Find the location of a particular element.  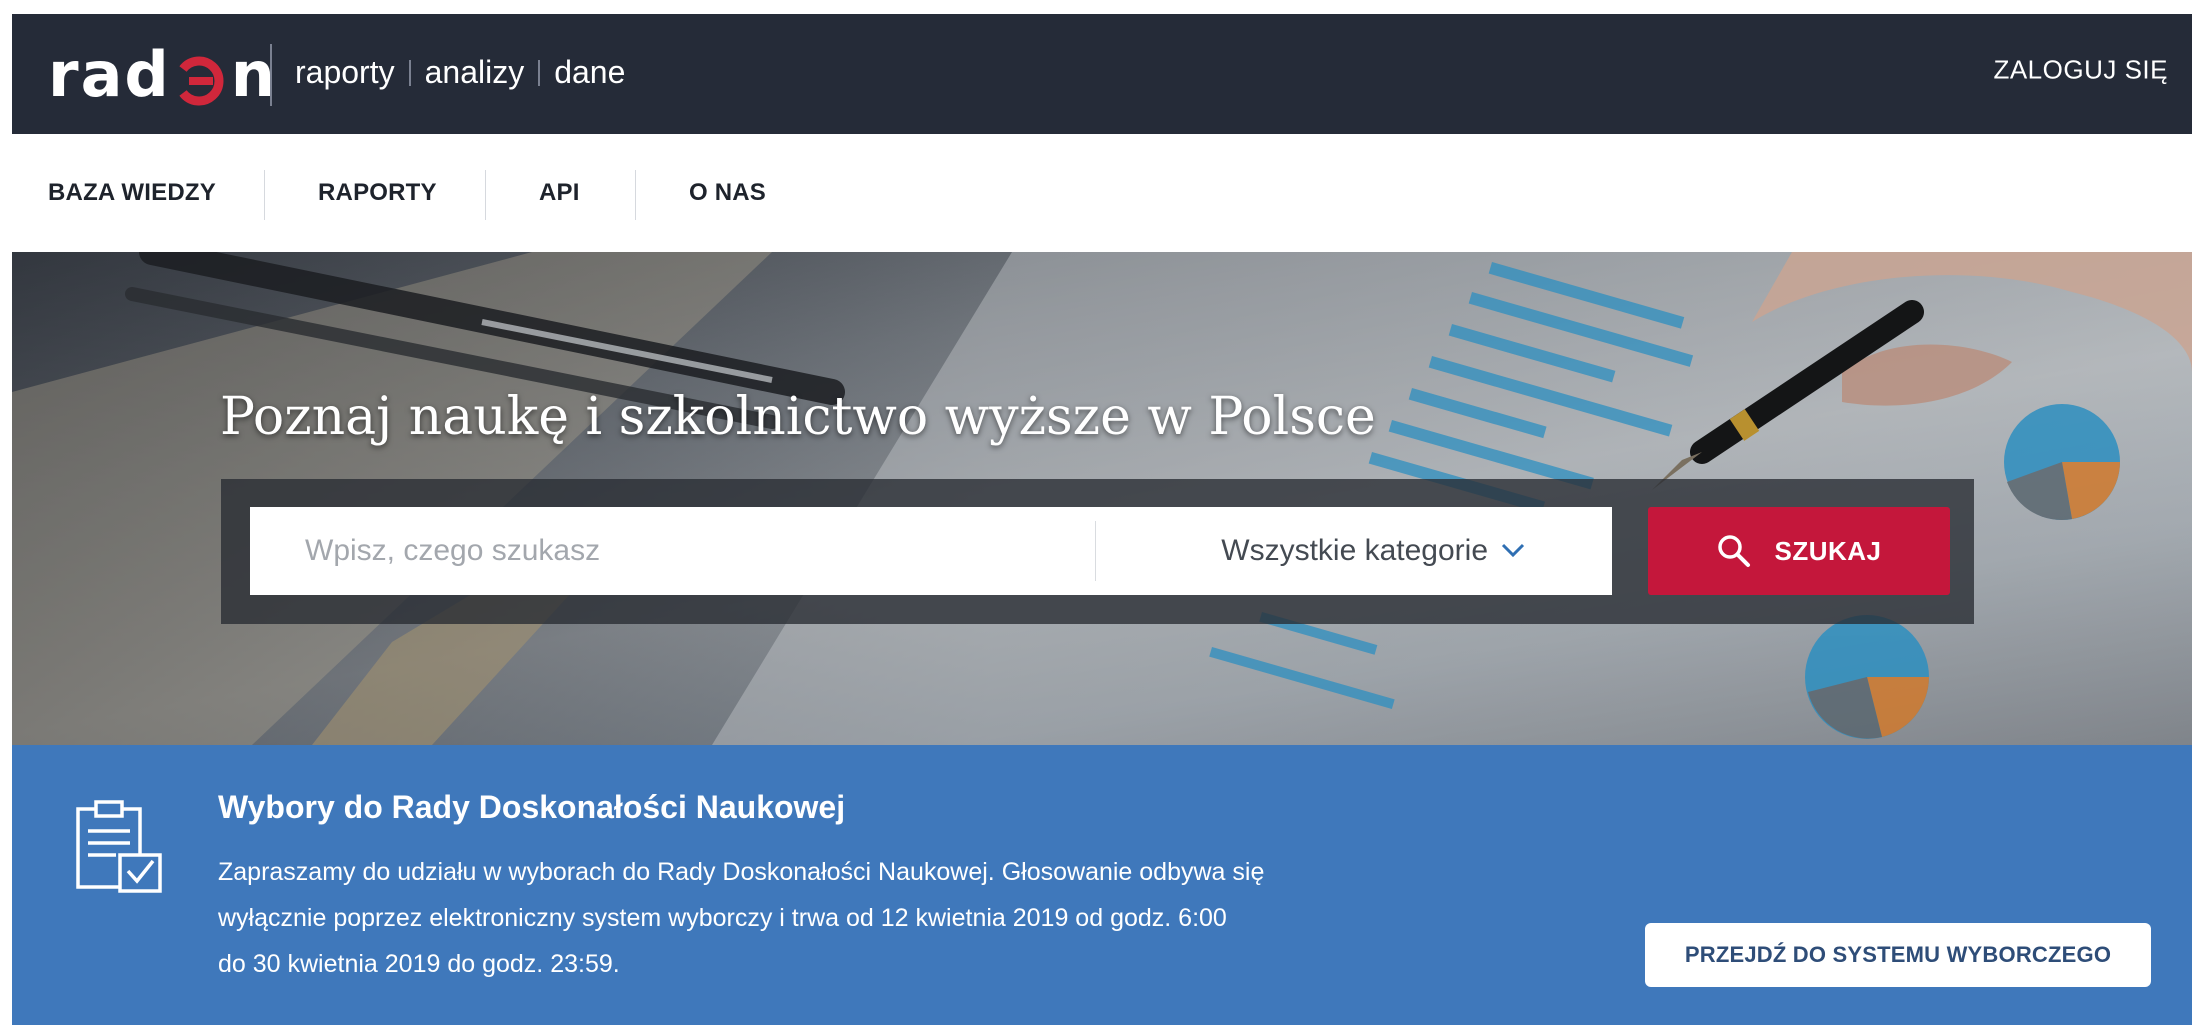

tagline-reports: raporty is located at coordinates (345, 72).